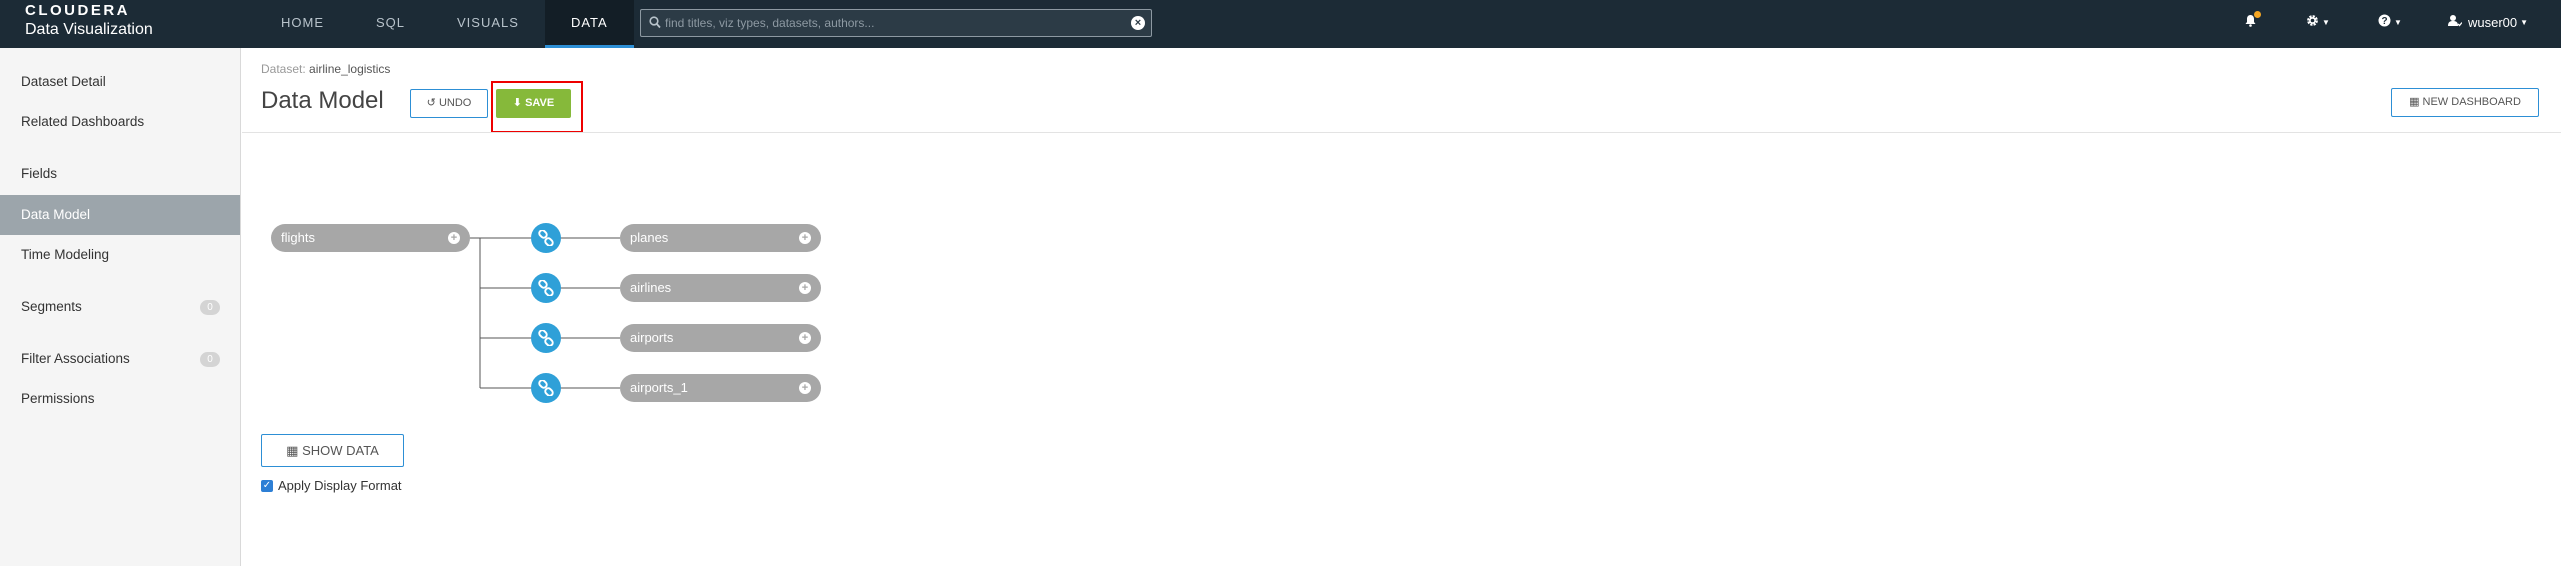  Describe the element at coordinates (720, 288) in the screenshot. I see `table-node-airlines: airlines +` at that location.